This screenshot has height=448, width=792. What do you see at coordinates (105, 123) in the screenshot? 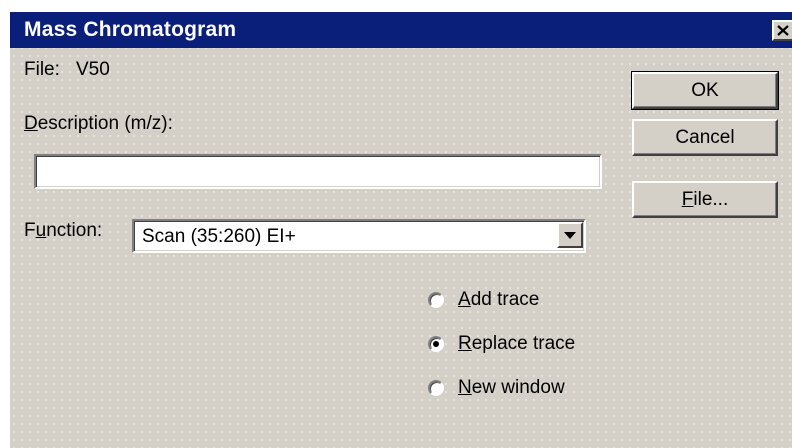
I see `description-label-text: escription (m/z):` at bounding box center [105, 123].